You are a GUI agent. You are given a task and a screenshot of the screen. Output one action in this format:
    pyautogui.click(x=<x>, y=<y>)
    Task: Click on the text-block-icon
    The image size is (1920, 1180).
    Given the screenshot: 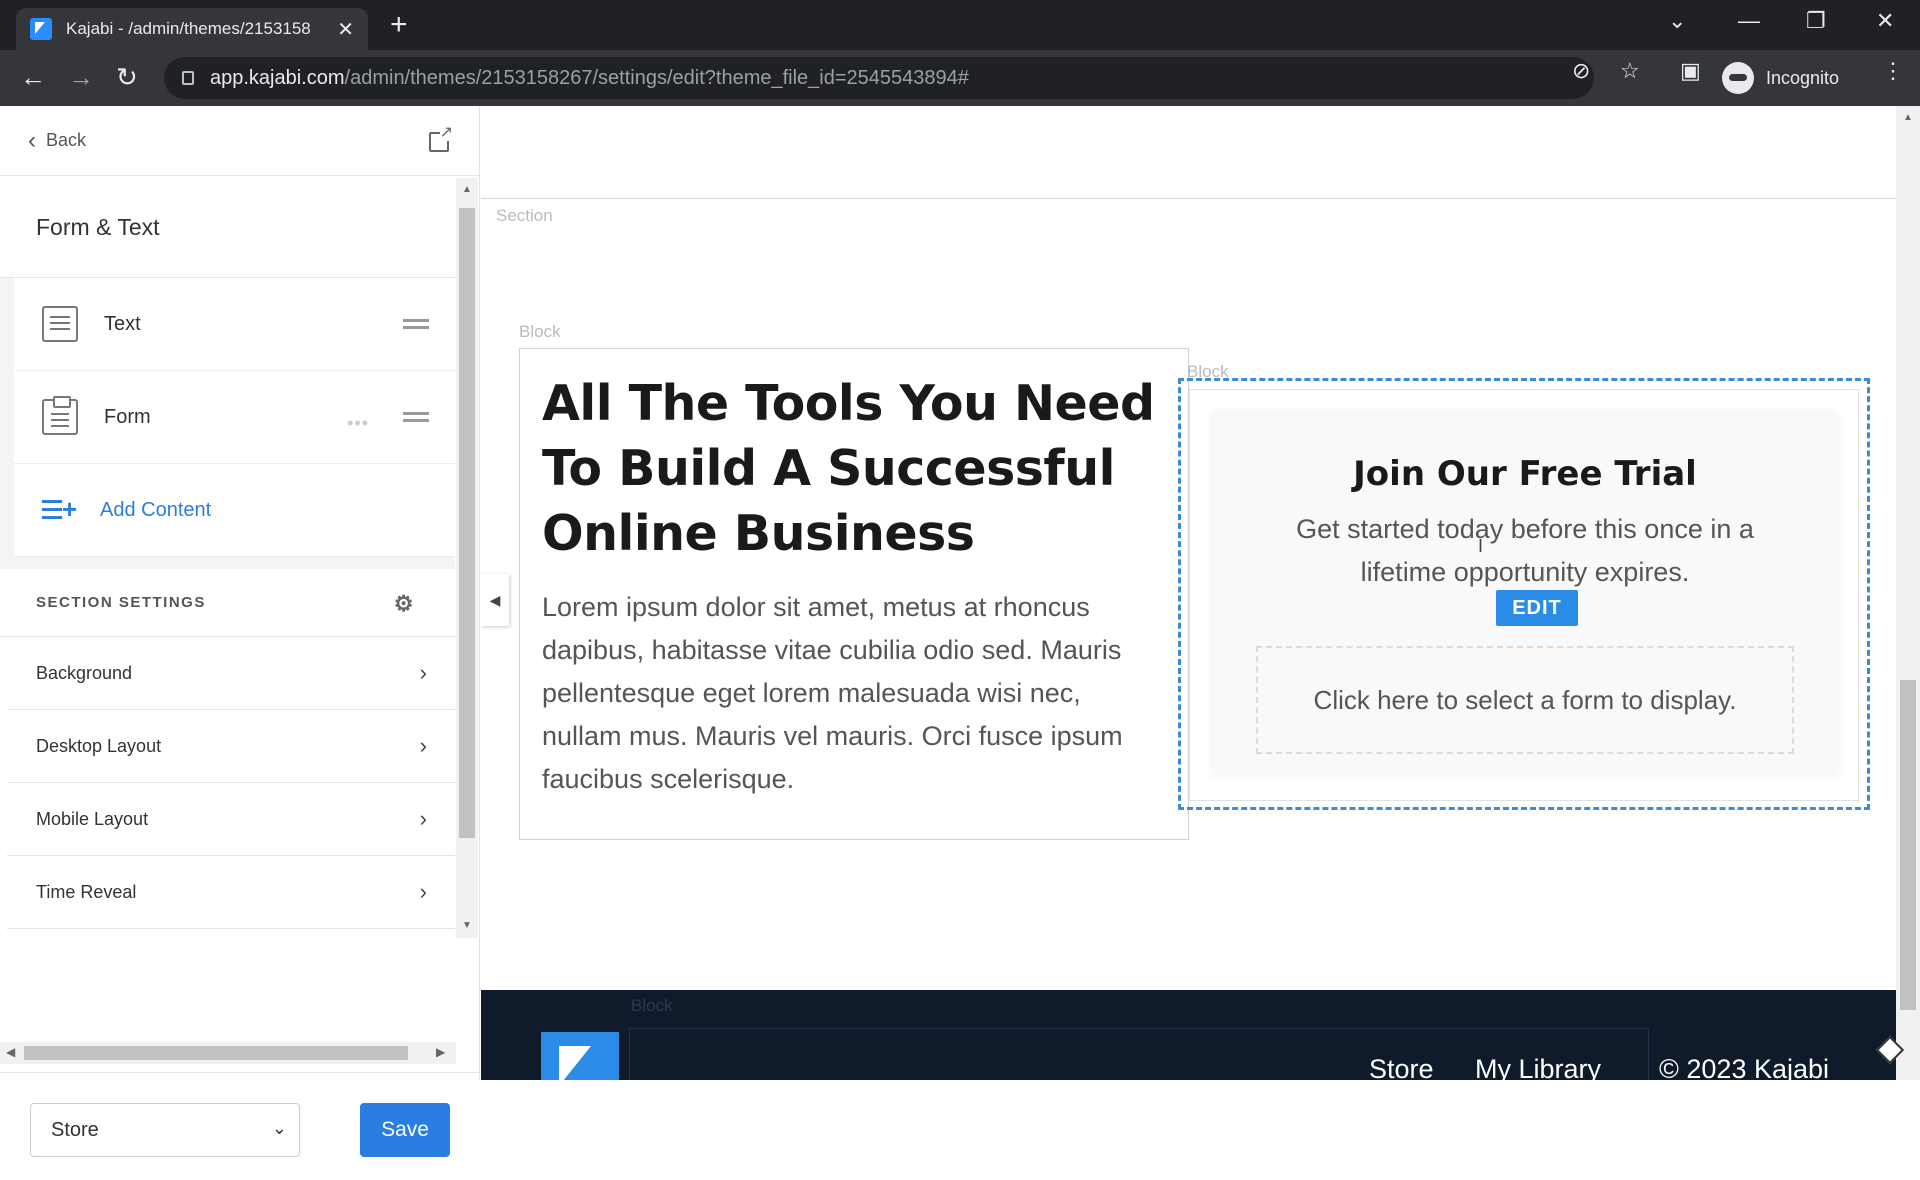 What is the action you would take?
    pyautogui.click(x=60, y=324)
    